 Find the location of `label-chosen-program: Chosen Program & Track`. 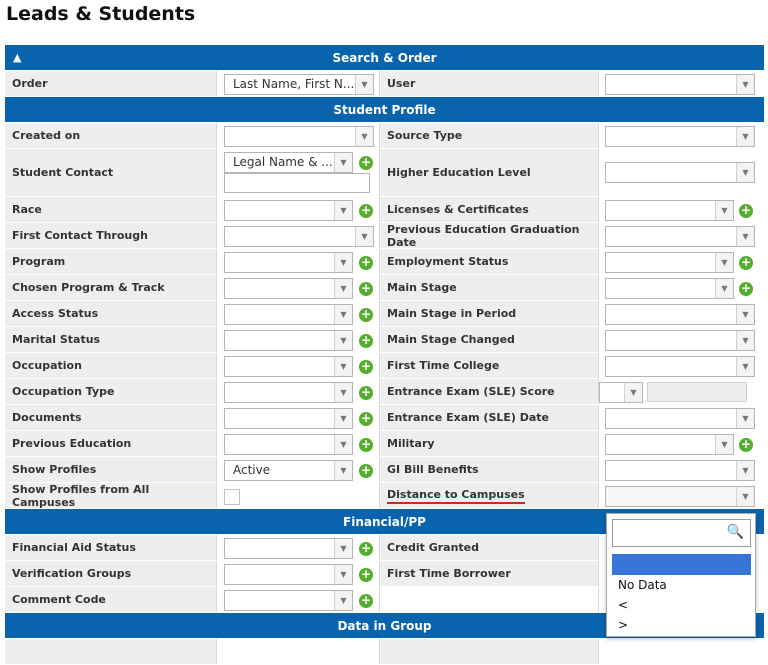

label-chosen-program: Chosen Program & Track is located at coordinates (111, 287).